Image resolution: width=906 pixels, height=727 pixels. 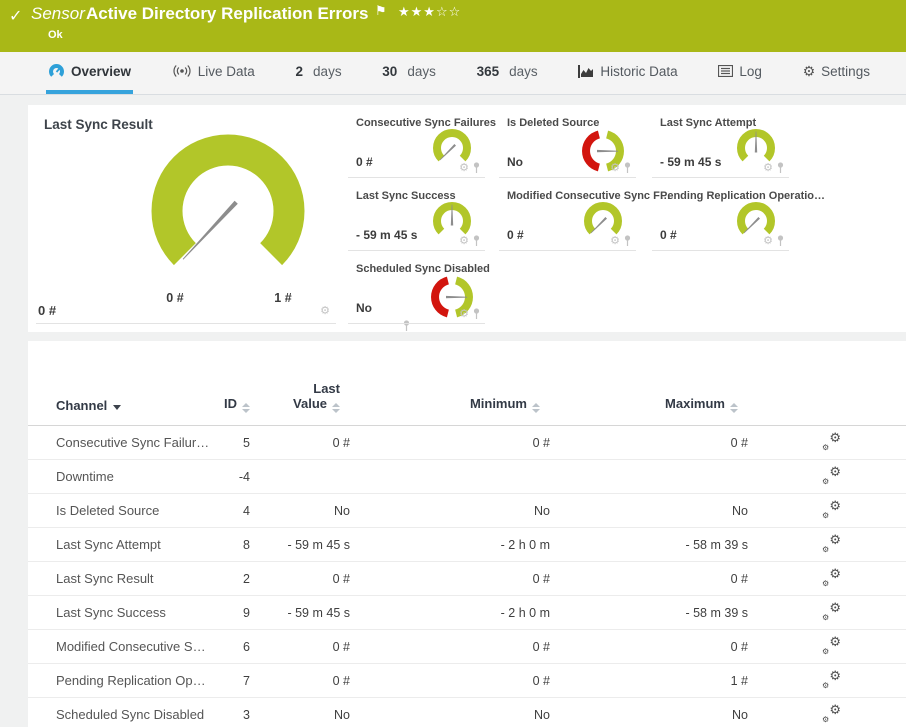 I want to click on gauge-modified-consecutive-sync-failures: Modified Consecutive Sync F… 0 # ⚙, so click(x=585, y=214).